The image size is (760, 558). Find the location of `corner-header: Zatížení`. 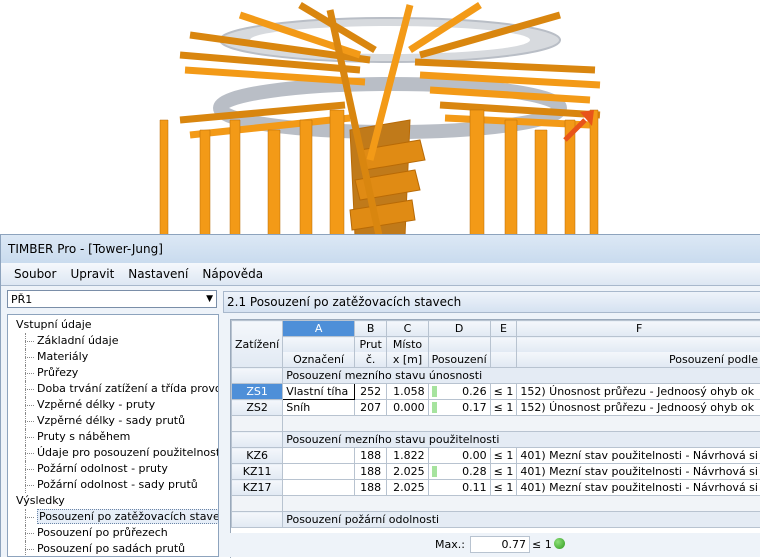

corner-header: Zatížení is located at coordinates (257, 344).